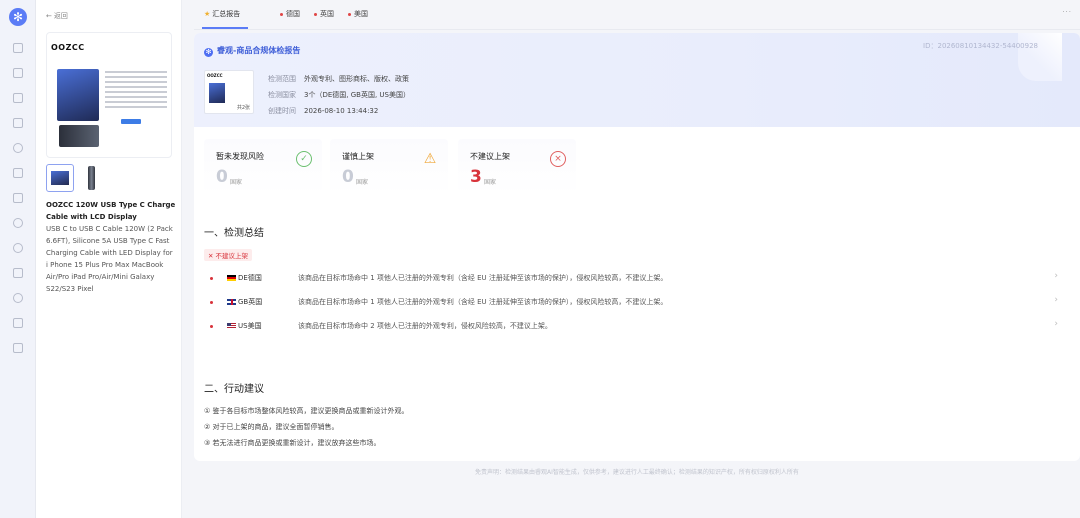  Describe the element at coordinates (68, 47) in the screenshot. I see `brand-logo: OOZCC` at that location.